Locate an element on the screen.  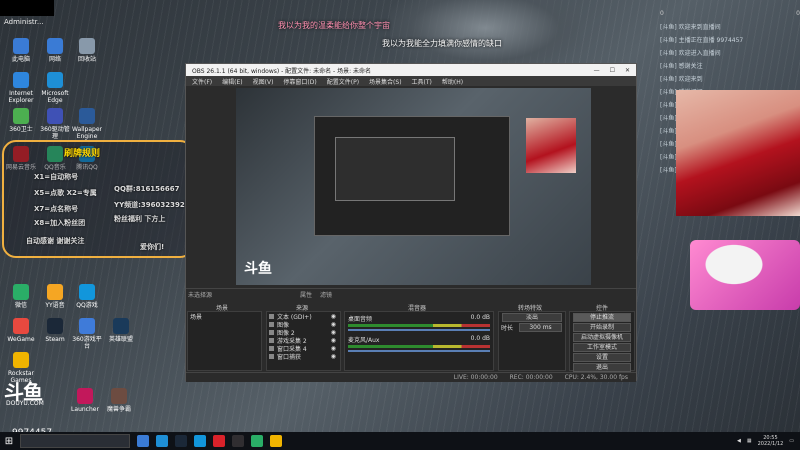
desktop-icon: Microsoft Edge is located at coordinates (55, 88).